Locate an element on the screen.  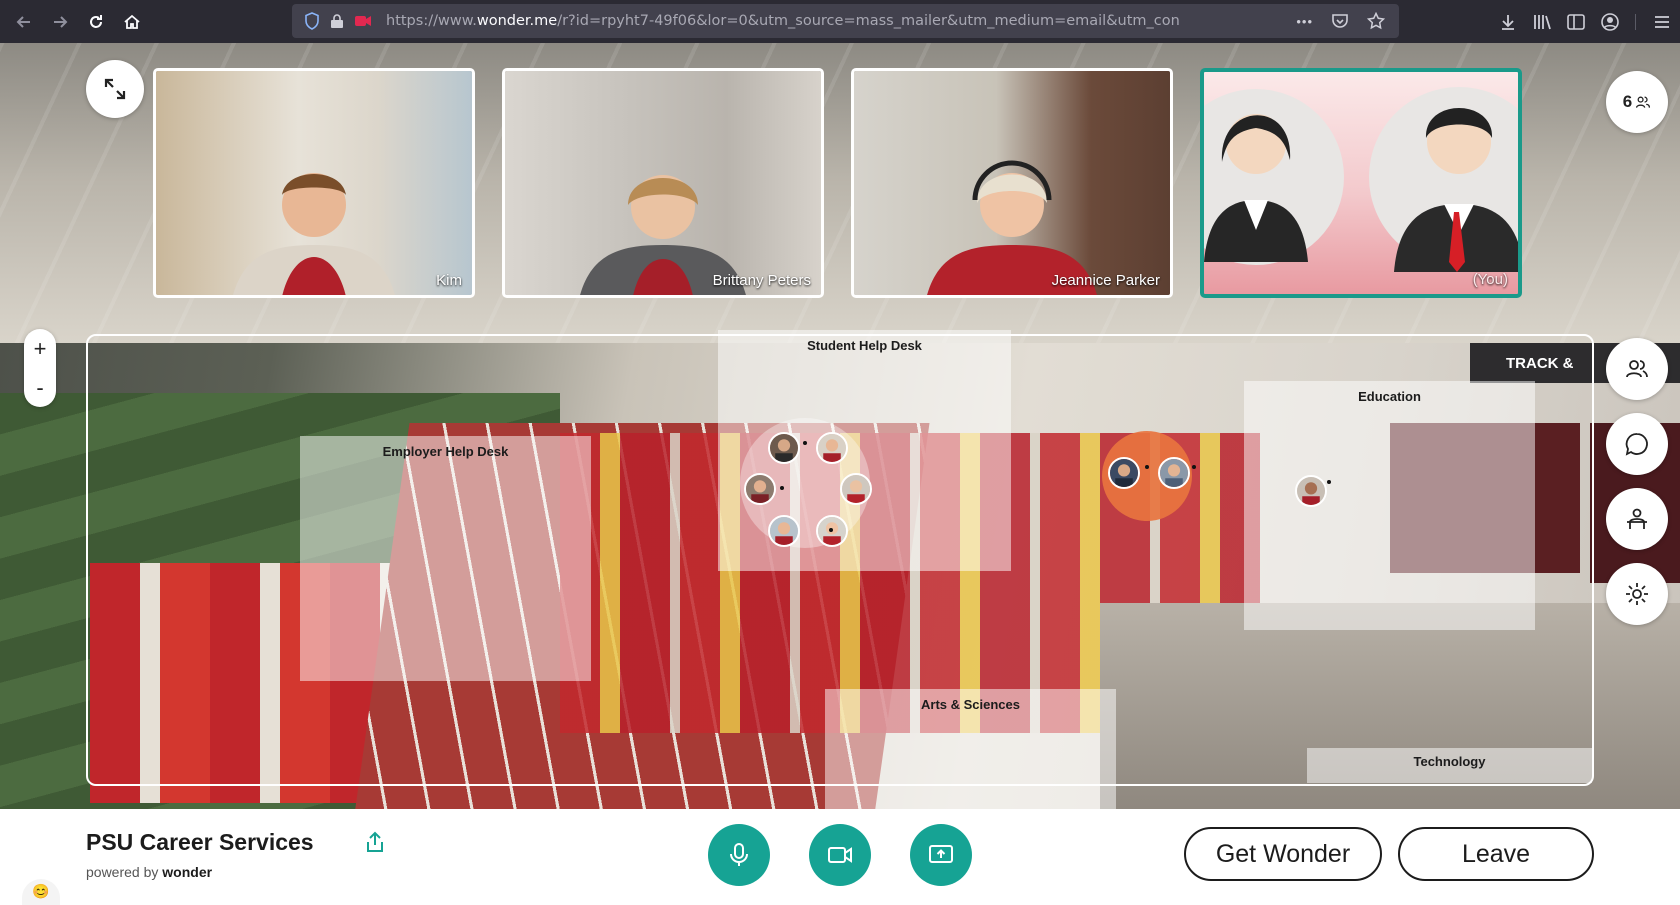
separator-icon is located at coordinates (1635, 22).